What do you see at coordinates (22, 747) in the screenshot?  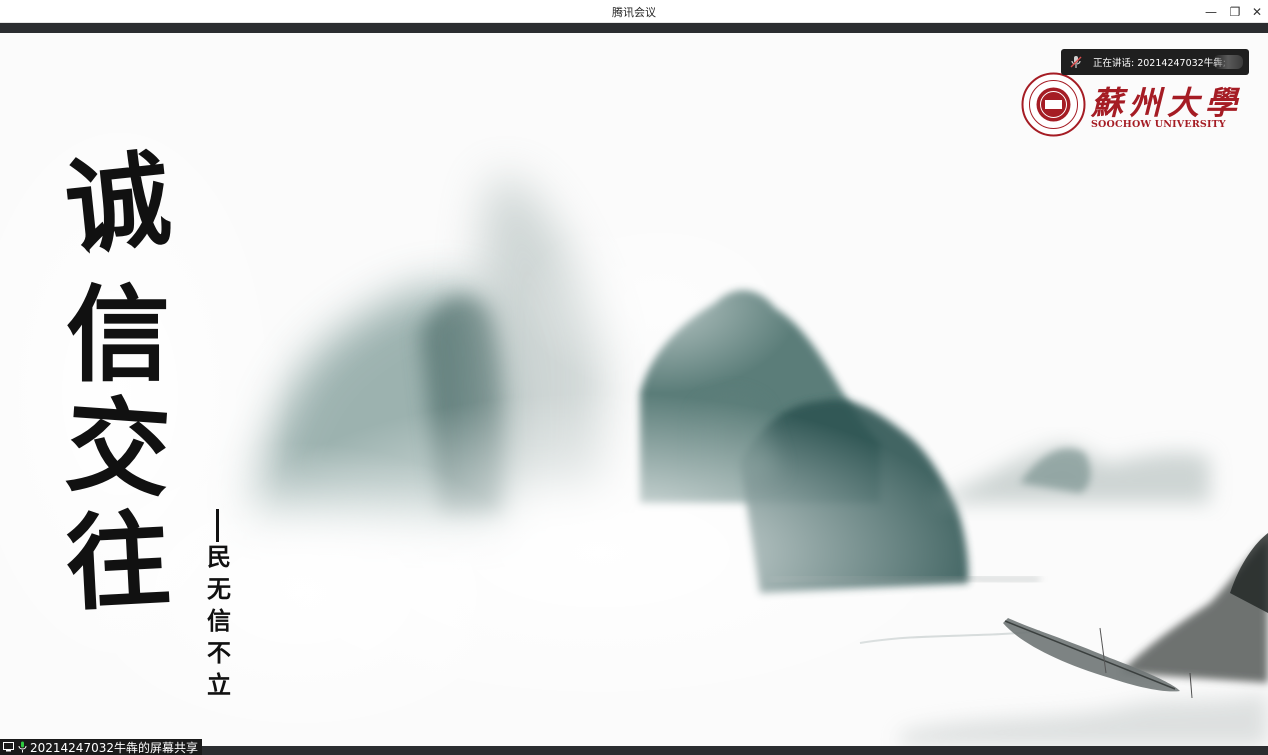 I see `microphone-icon` at bounding box center [22, 747].